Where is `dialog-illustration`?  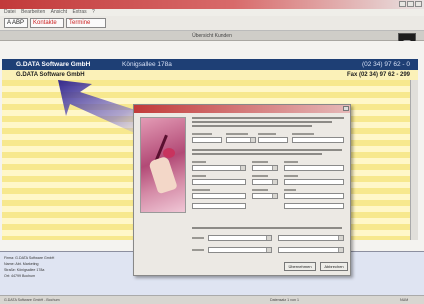
dialog-illustration is located at coordinates (163, 165).